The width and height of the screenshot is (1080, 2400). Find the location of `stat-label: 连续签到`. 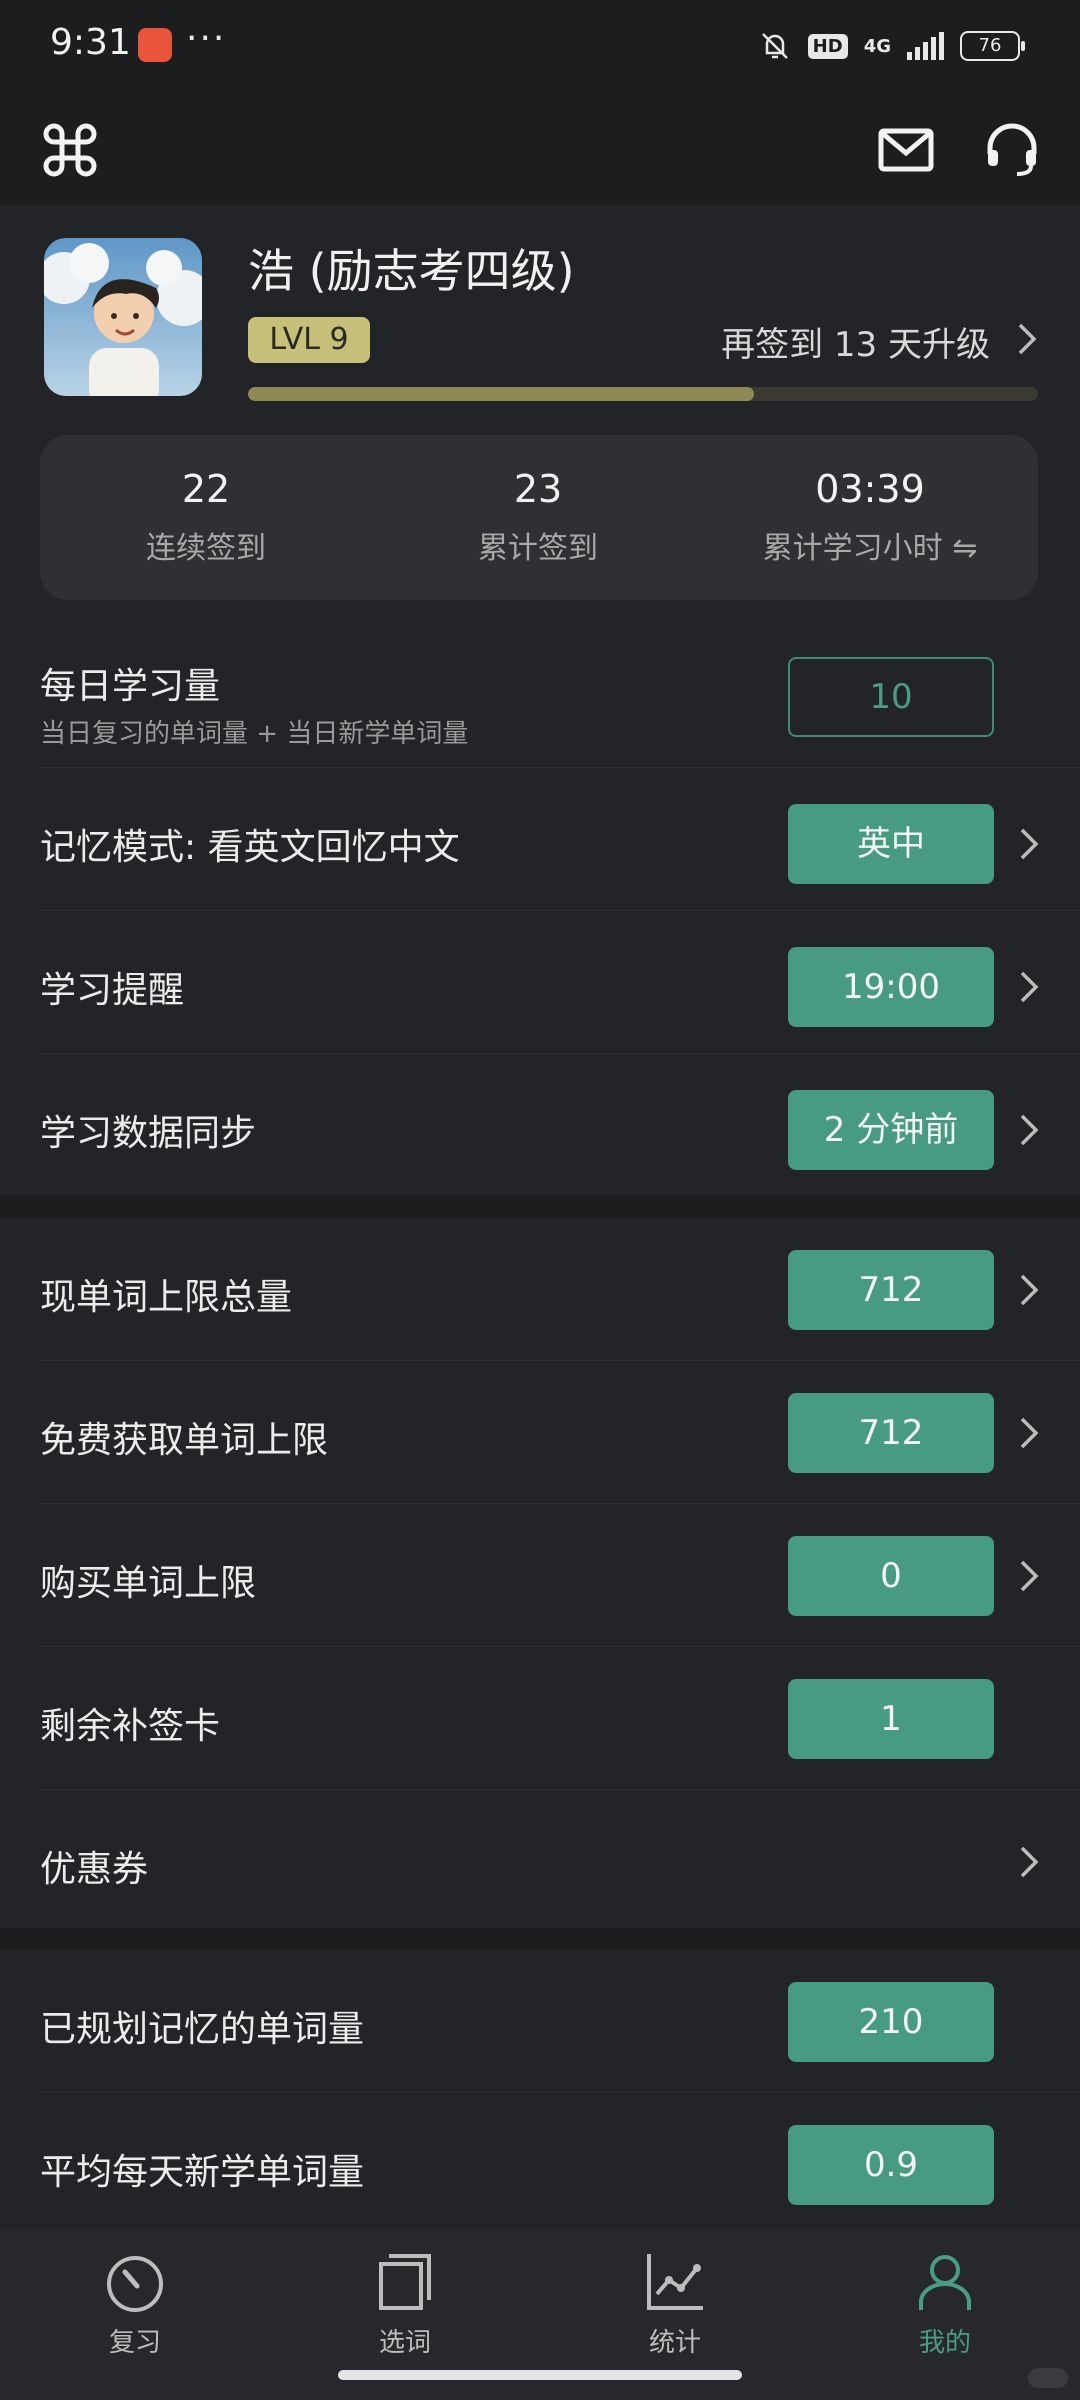

stat-label: 连续签到 is located at coordinates (206, 548).